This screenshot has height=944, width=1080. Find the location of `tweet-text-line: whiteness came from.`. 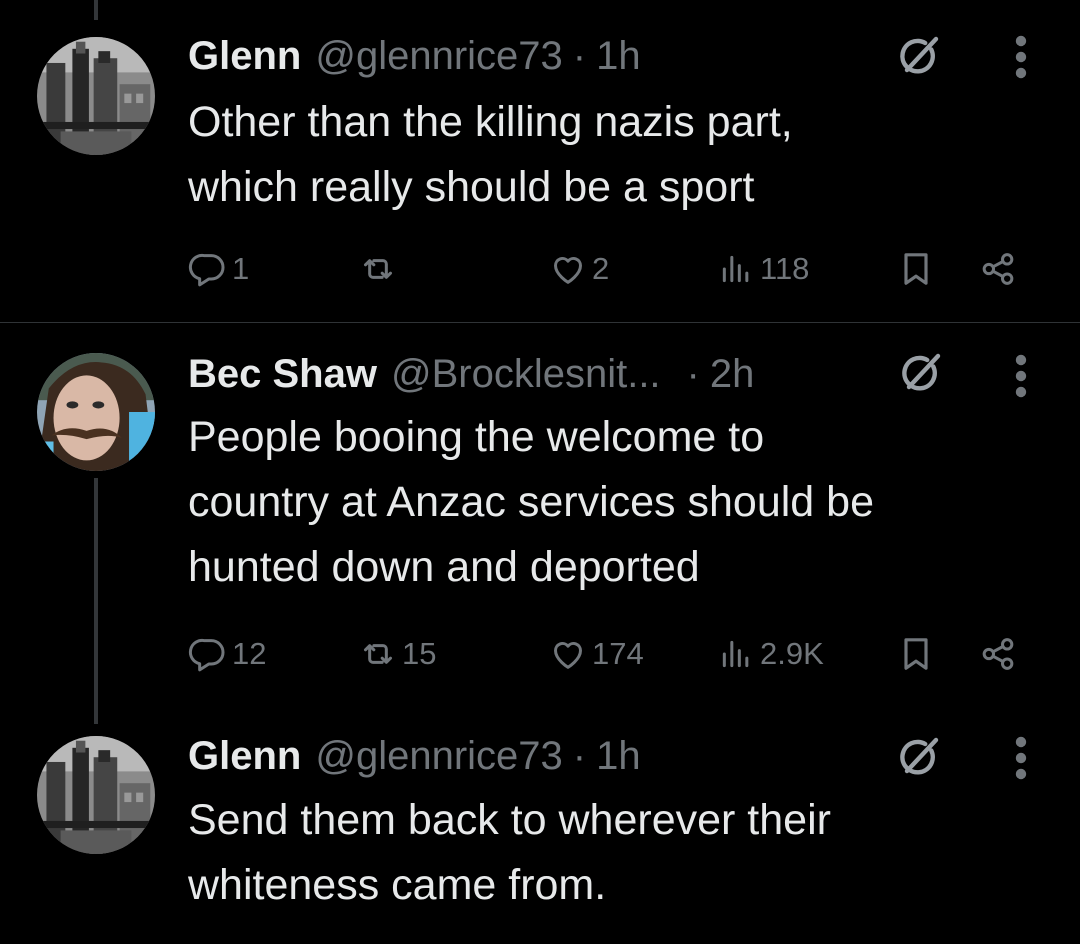

tweet-text-line: whiteness came from. is located at coordinates (397, 885).